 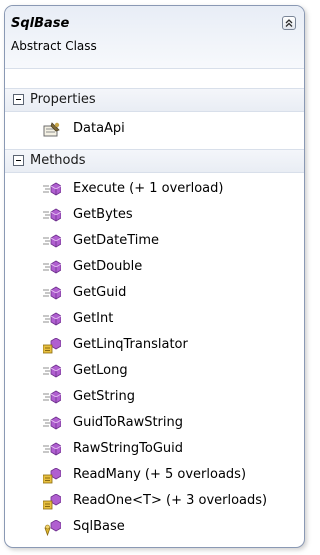 What do you see at coordinates (160, 474) in the screenshot?
I see `method-label: ReadMany (+ 5 overloads)` at bounding box center [160, 474].